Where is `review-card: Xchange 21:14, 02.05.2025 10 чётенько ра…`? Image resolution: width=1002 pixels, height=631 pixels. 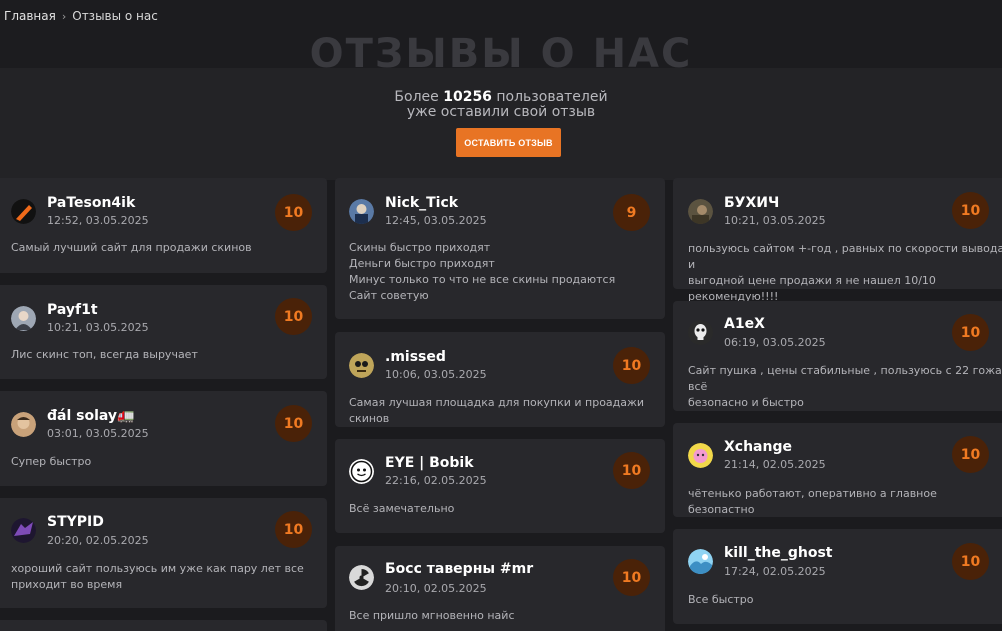 review-card: Xchange 21:14, 02.05.2025 10 чётенько ра… is located at coordinates (837, 470).